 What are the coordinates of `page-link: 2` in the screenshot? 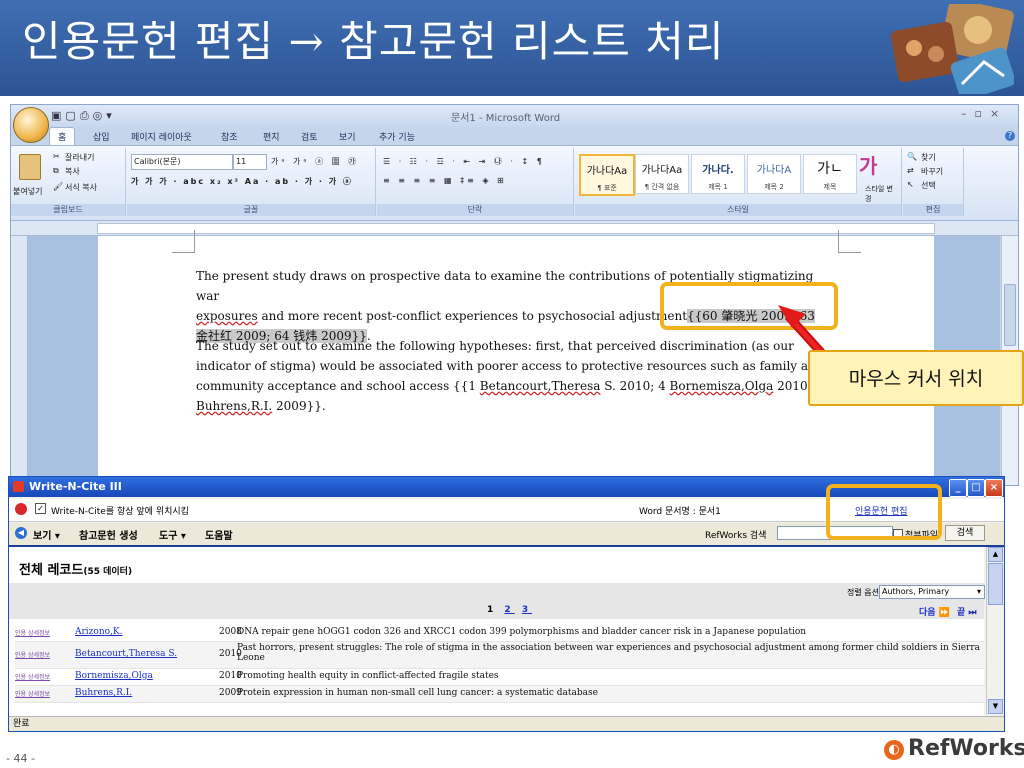 It's located at (509, 610).